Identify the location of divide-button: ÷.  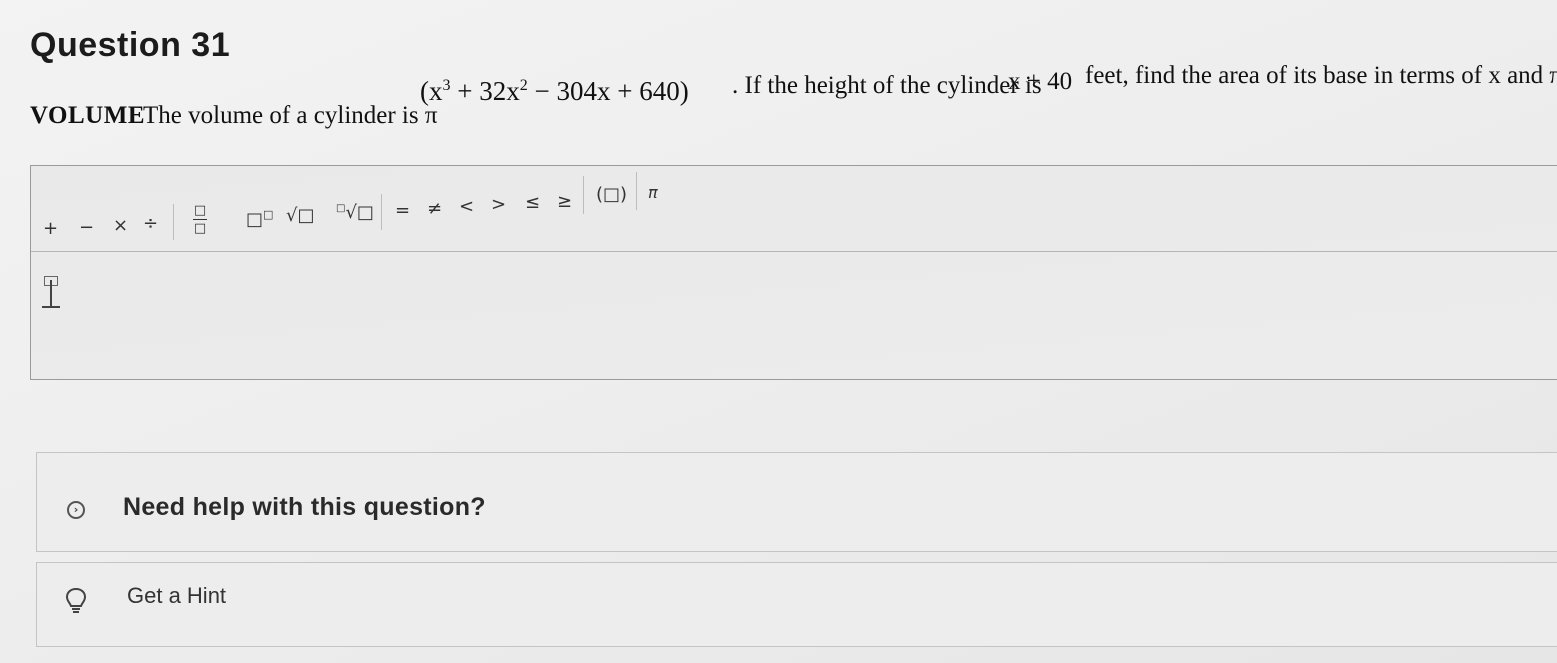
(150, 224).